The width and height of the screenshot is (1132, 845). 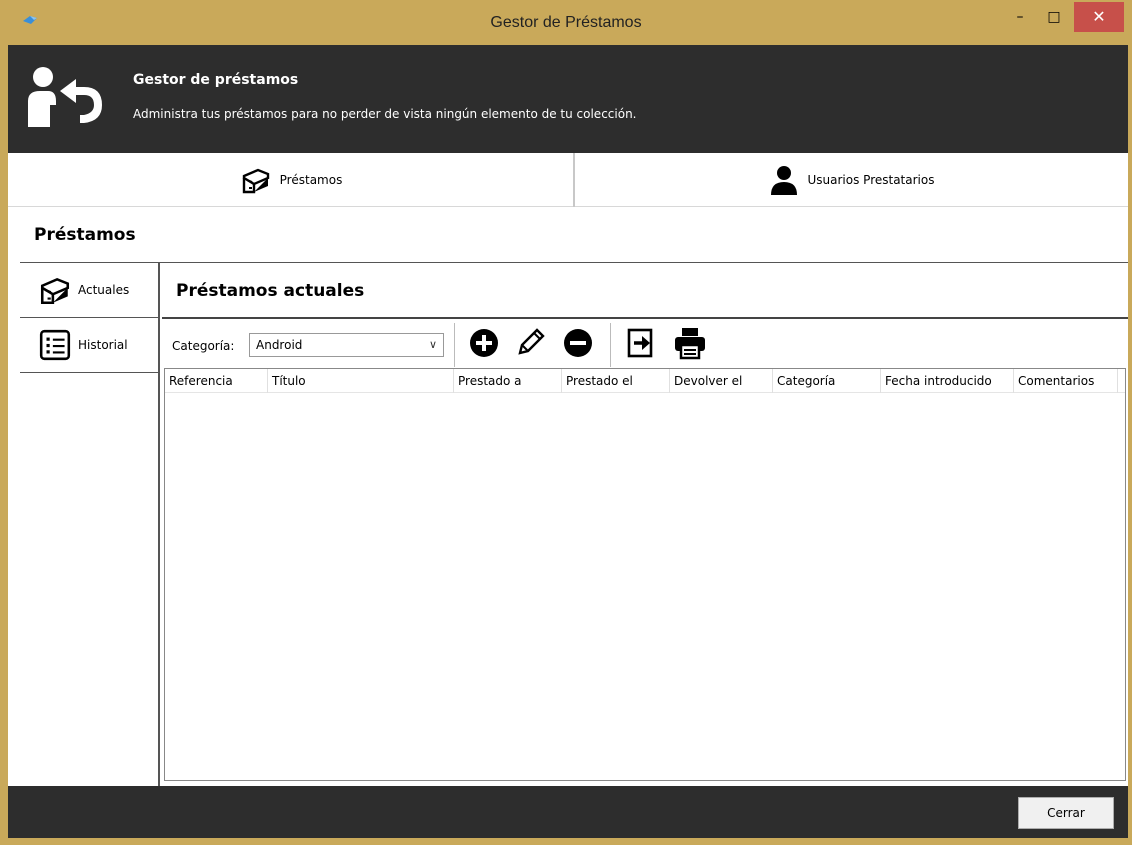 I want to click on header-title: Gestor de préstamos, so click(x=216, y=80).